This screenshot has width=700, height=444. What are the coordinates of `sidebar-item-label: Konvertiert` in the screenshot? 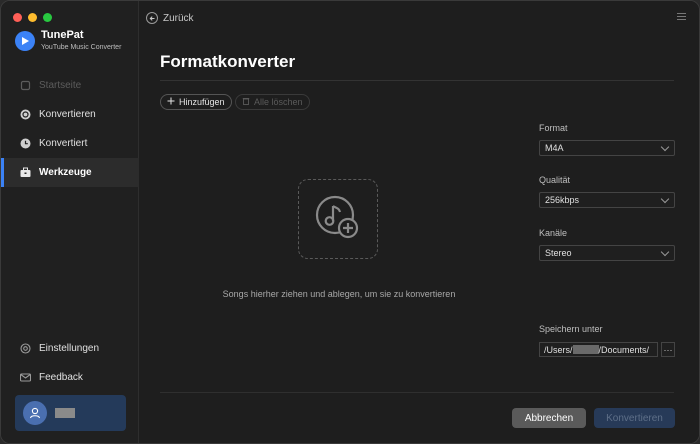 It's located at (63, 143).